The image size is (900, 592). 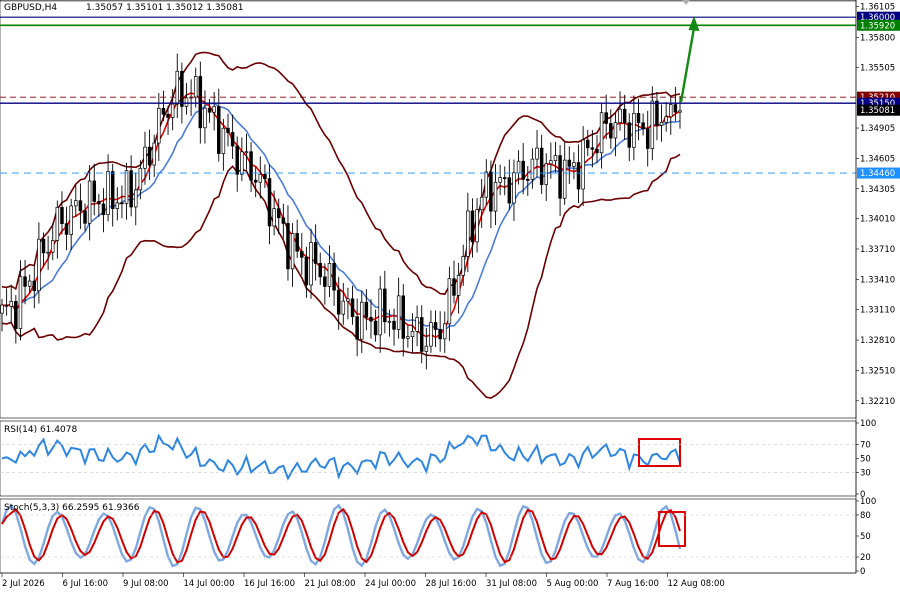 What do you see at coordinates (209, 584) in the screenshot?
I see `time-tick-label: 14 Jul 00:00` at bounding box center [209, 584].